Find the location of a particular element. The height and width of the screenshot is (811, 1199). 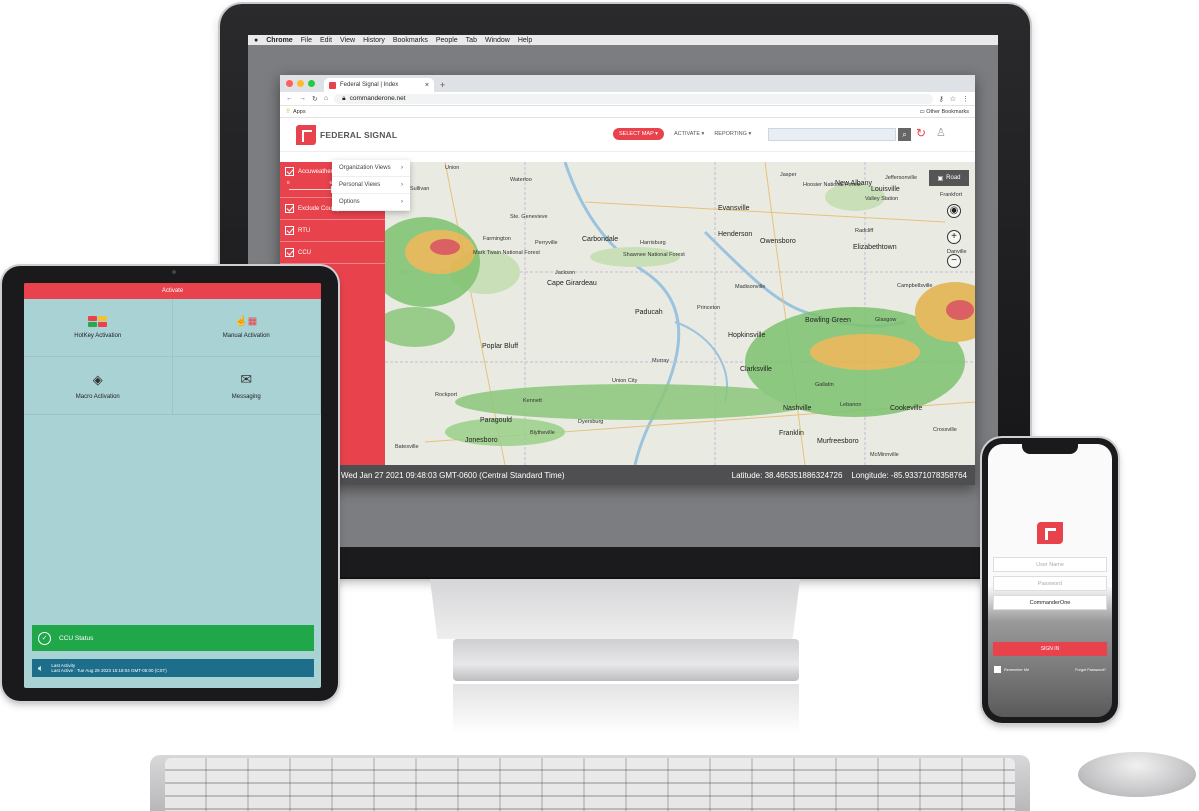

menu-file: File is located at coordinates (306, 40).